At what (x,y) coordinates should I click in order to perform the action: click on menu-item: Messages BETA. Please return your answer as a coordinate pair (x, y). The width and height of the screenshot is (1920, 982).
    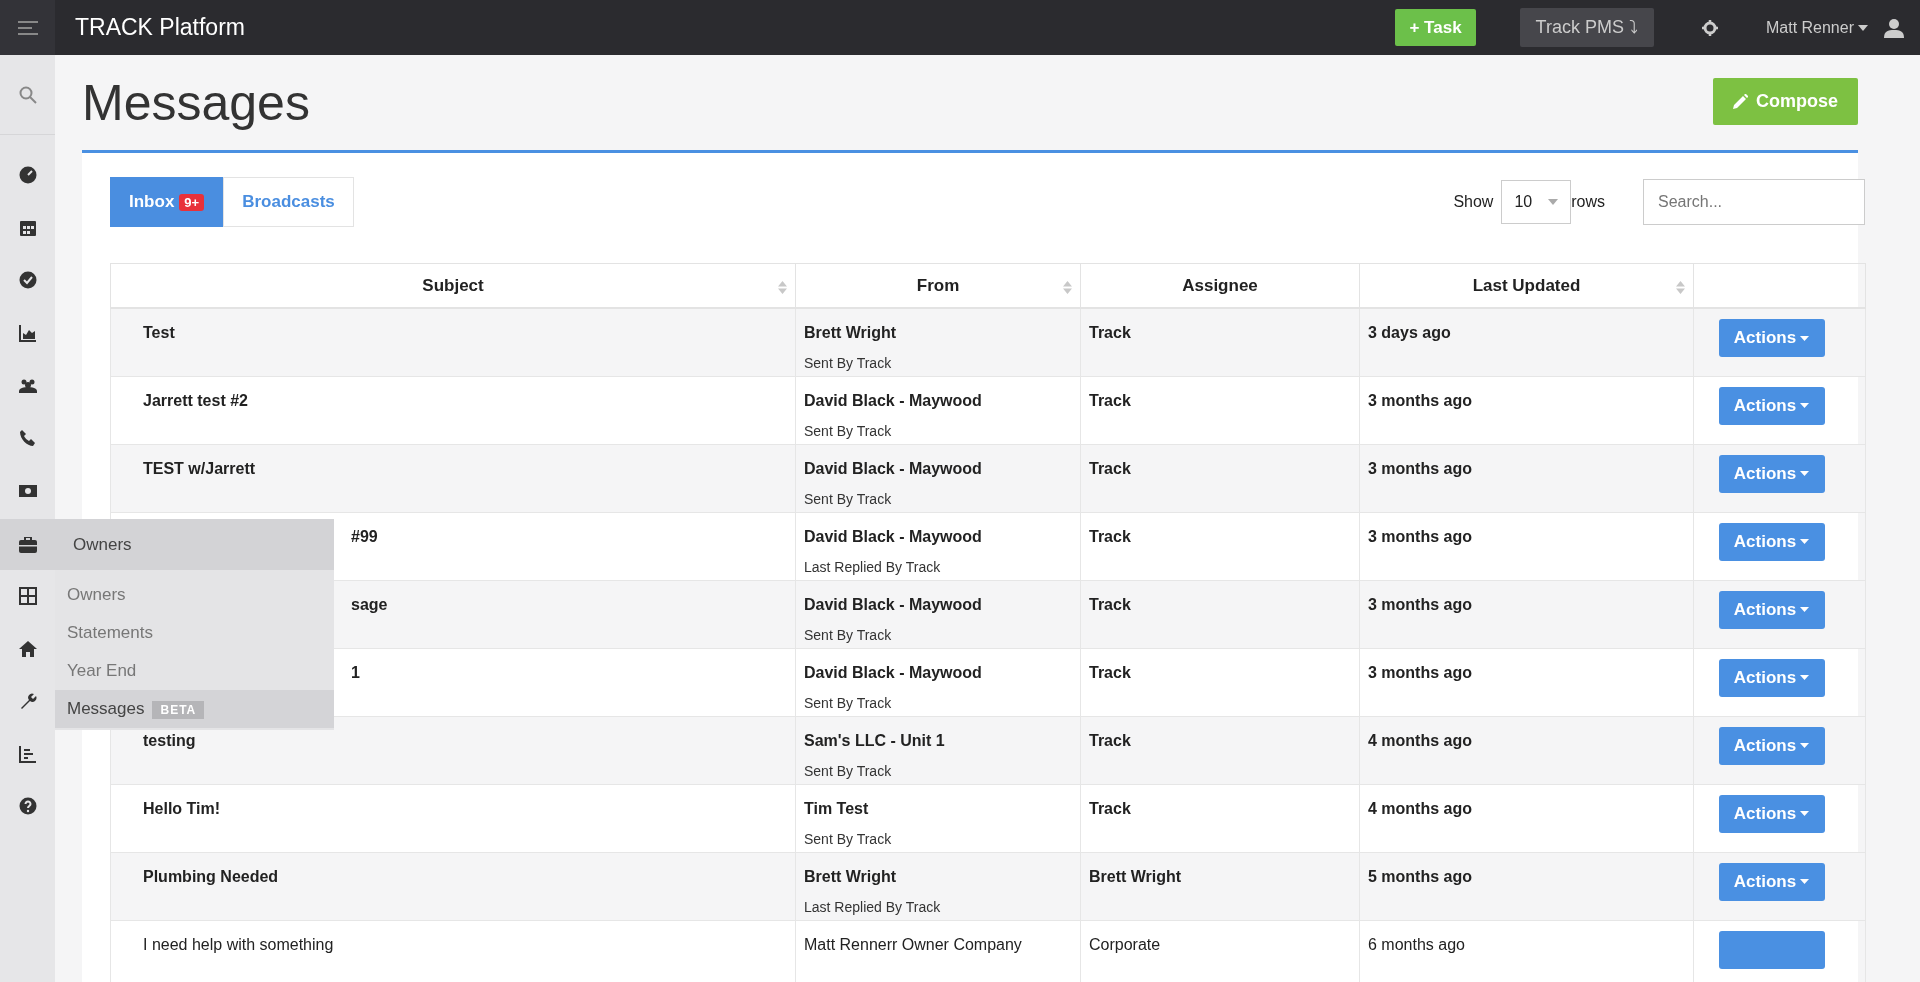
    Looking at the image, I should click on (194, 709).